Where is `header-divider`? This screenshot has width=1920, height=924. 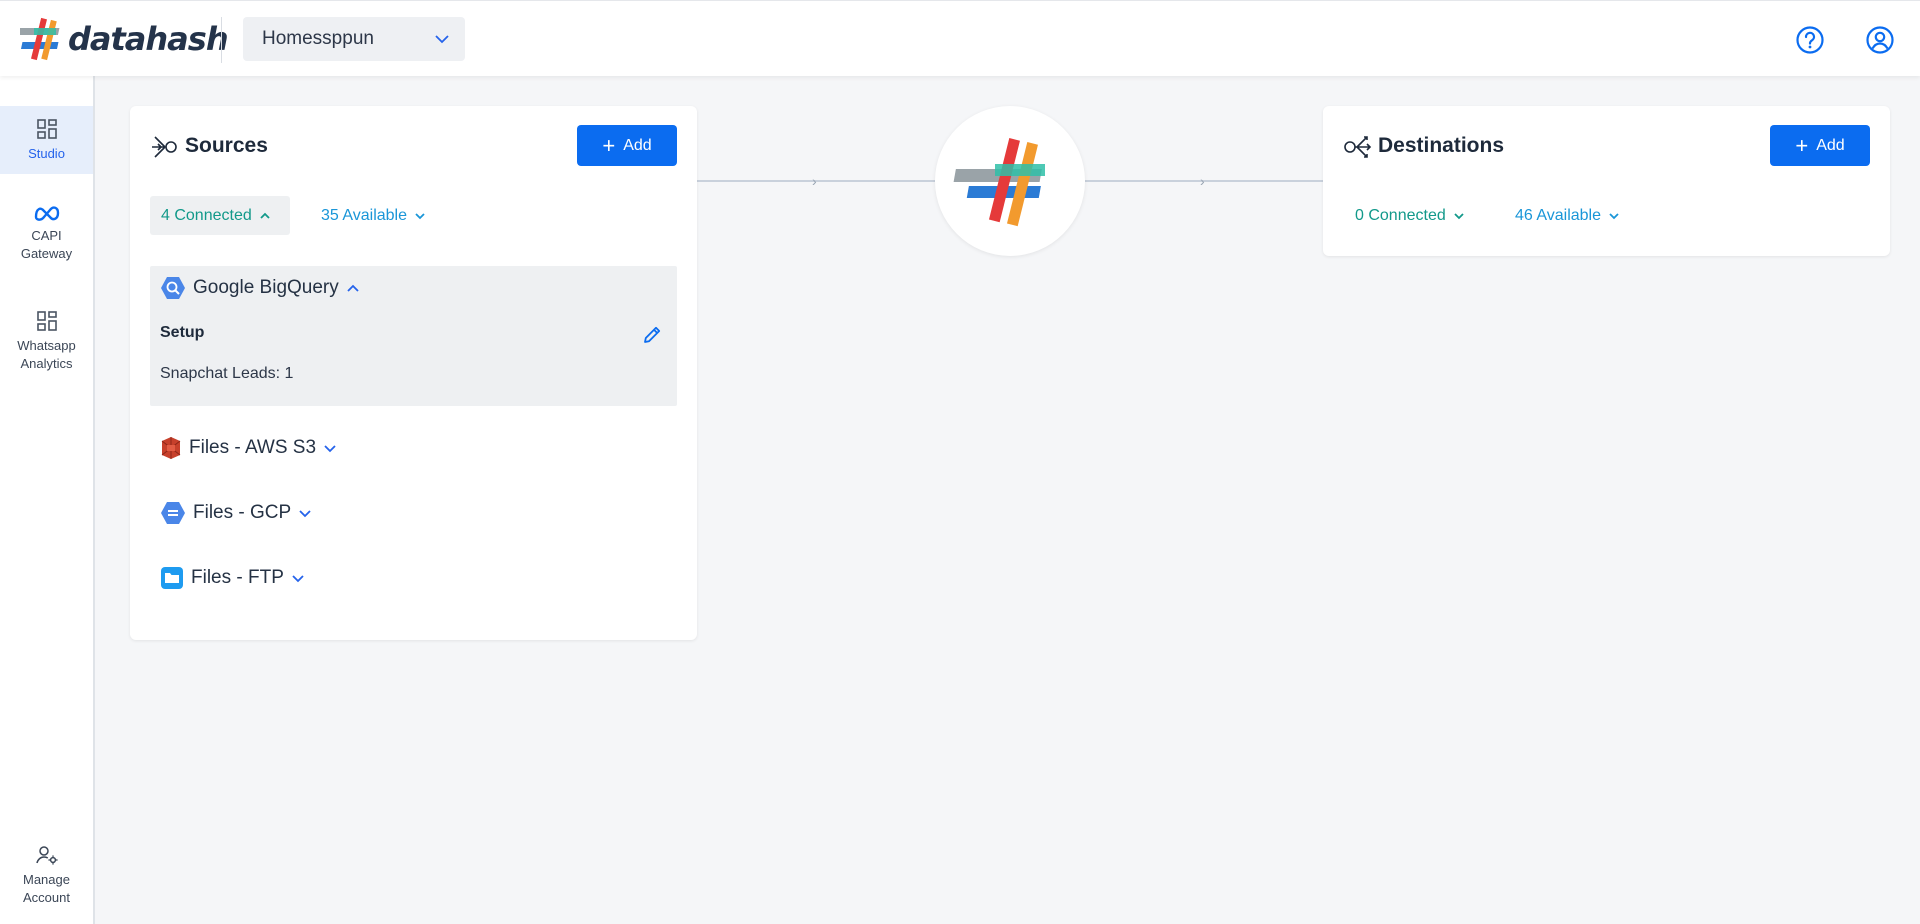 header-divider is located at coordinates (221, 40).